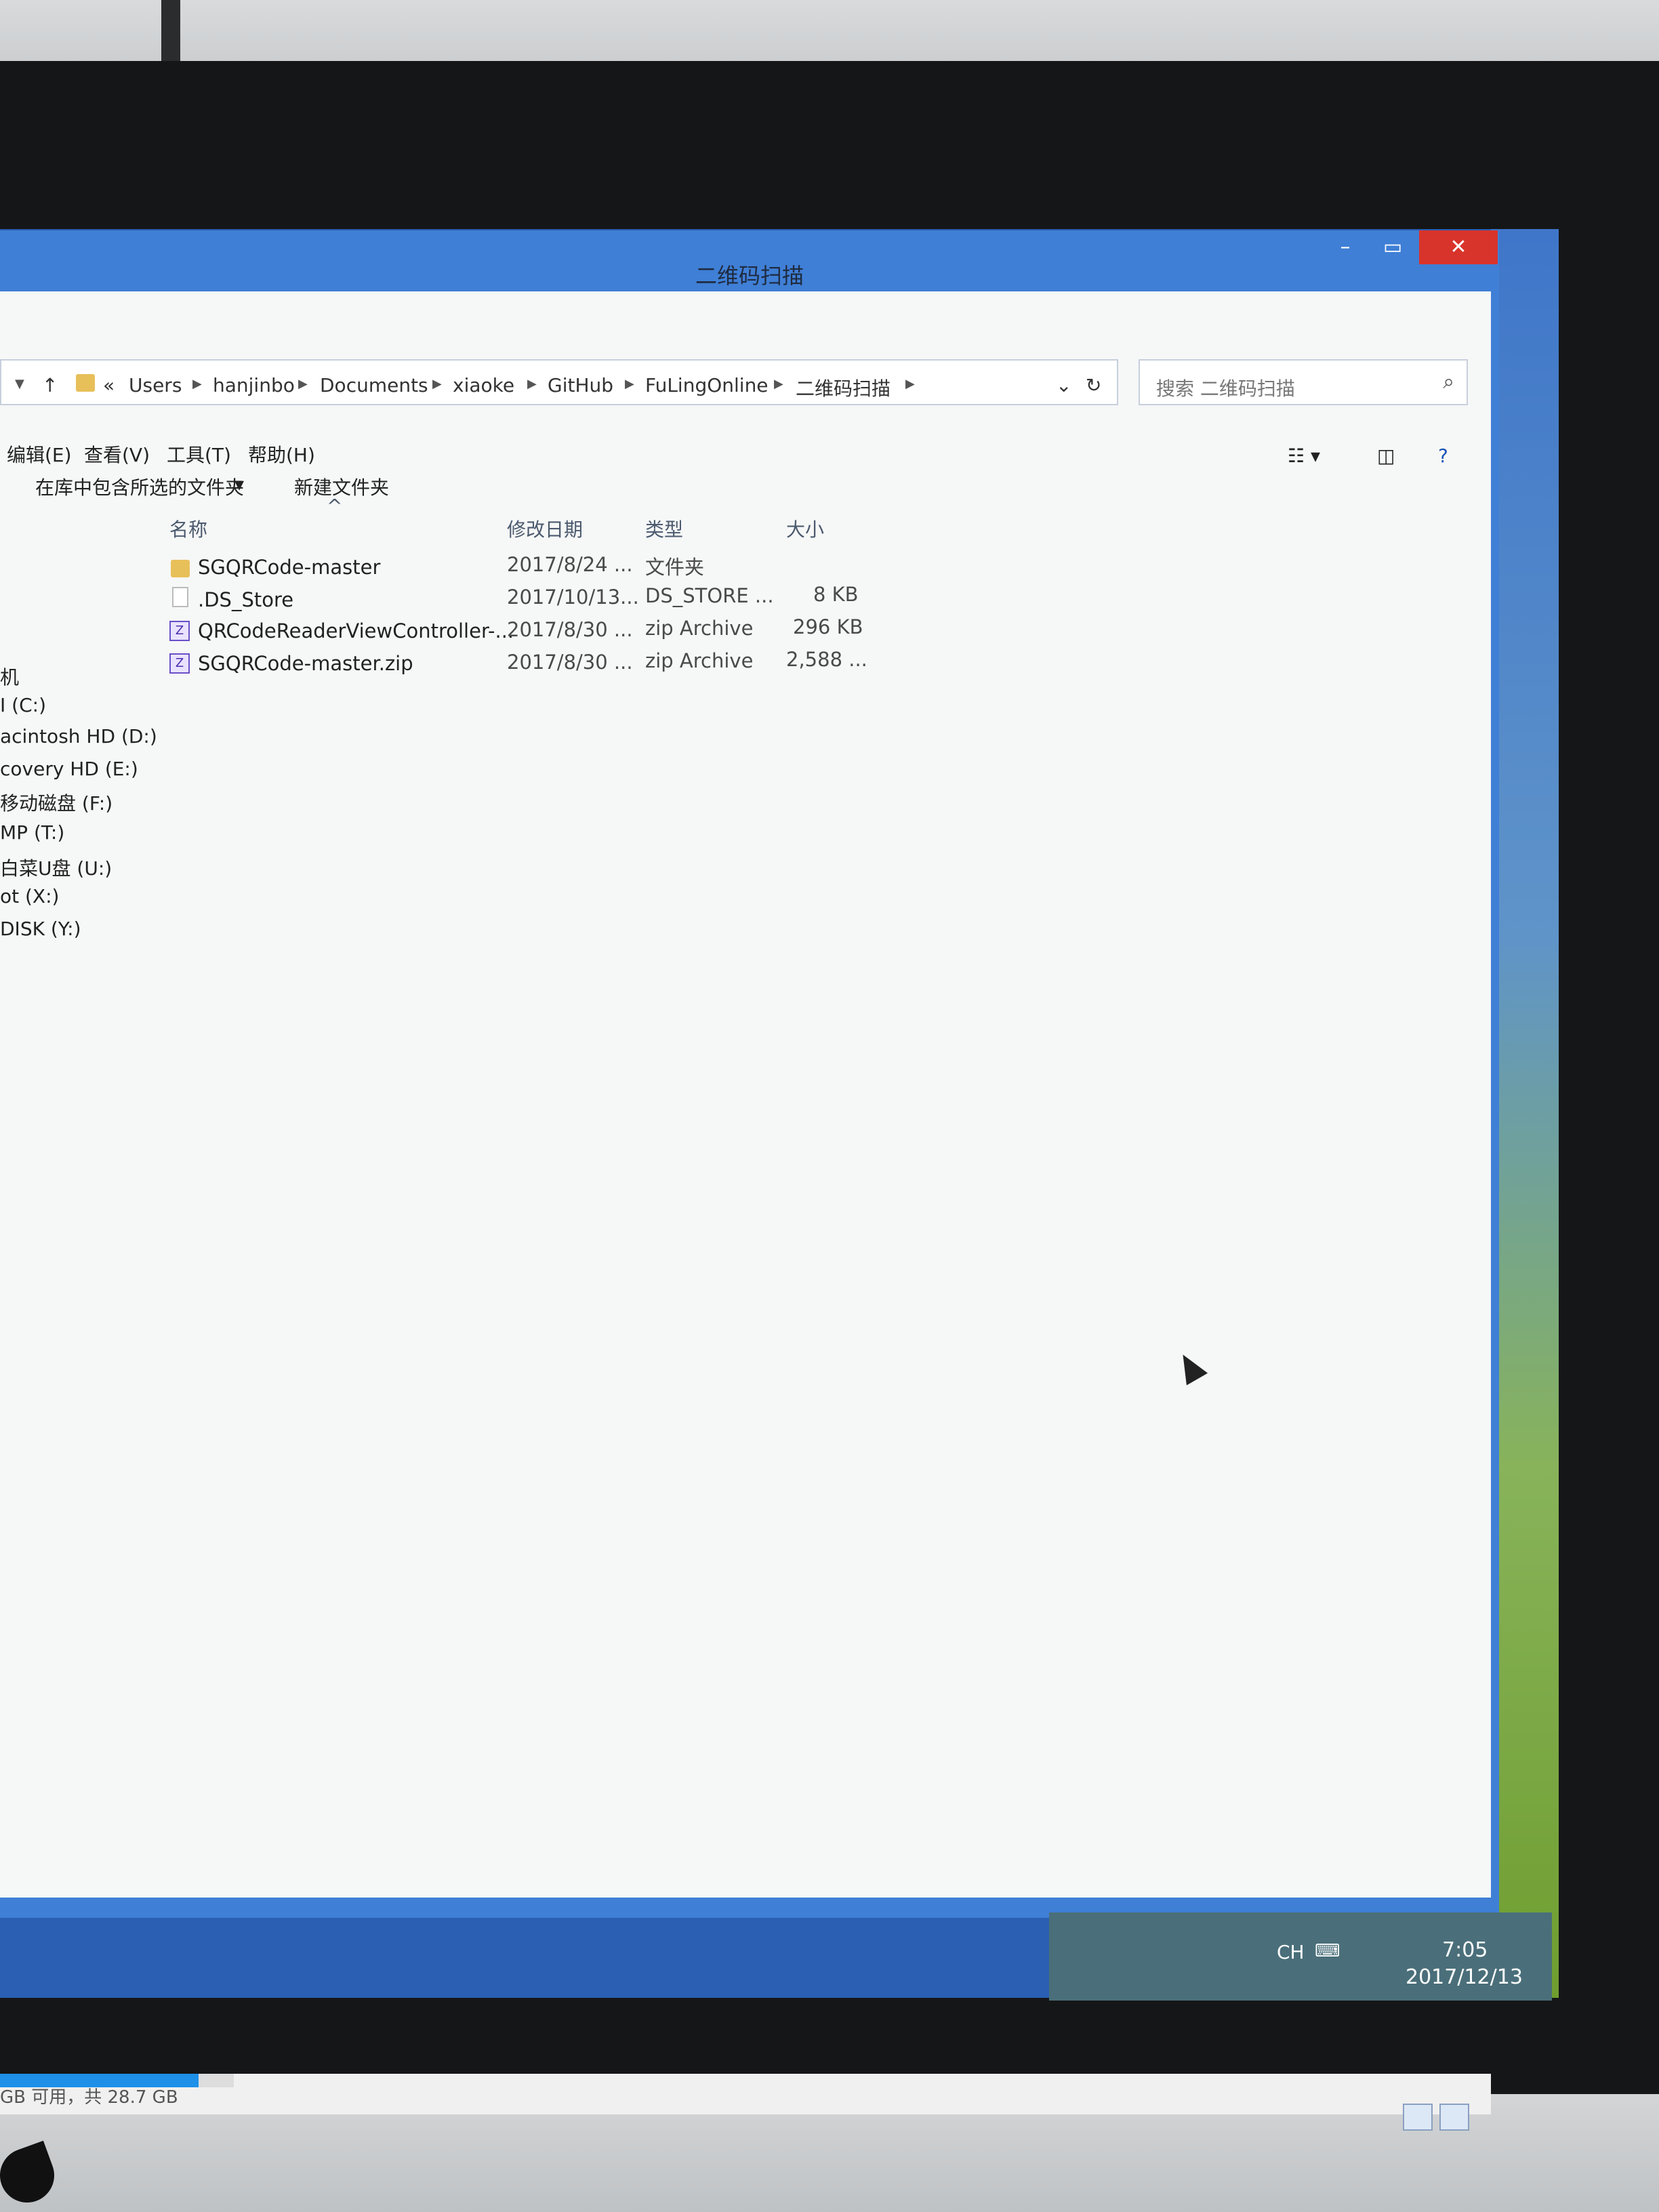  I want to click on file-size: 8 KB, so click(836, 594).